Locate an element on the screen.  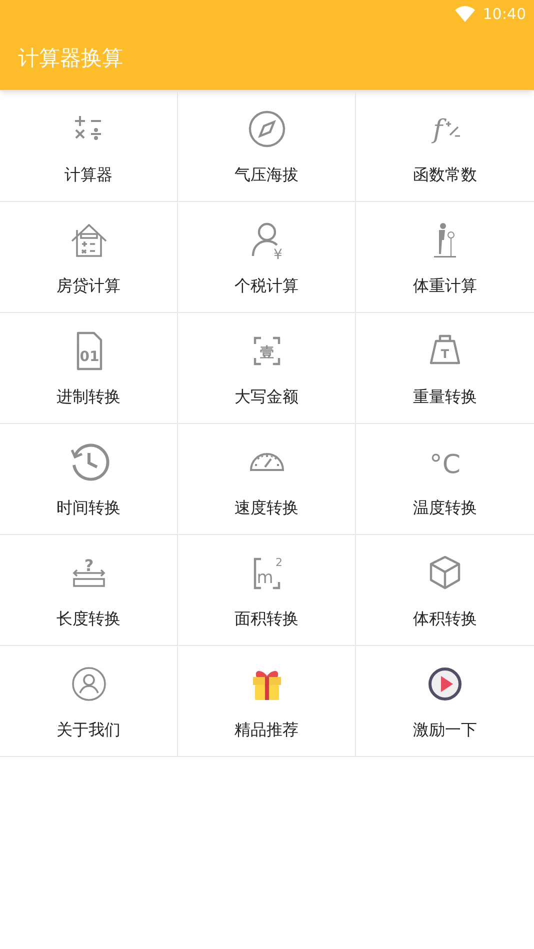
tool-tile: m 2 面积转换 is located at coordinates (267, 589).